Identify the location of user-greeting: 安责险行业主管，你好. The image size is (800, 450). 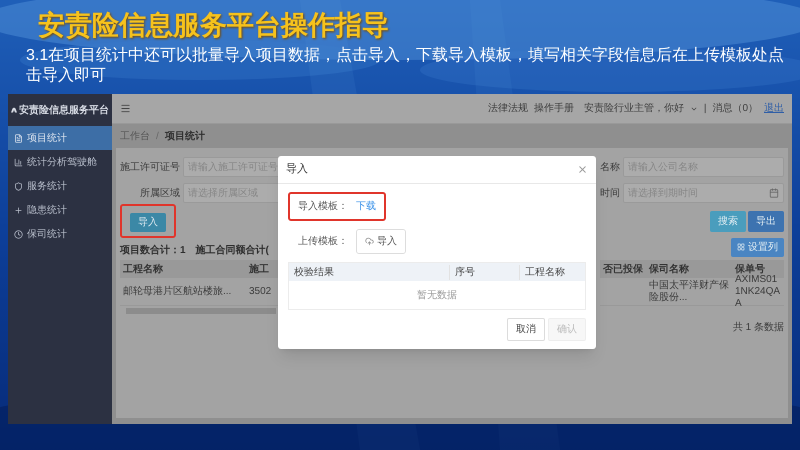
(634, 108).